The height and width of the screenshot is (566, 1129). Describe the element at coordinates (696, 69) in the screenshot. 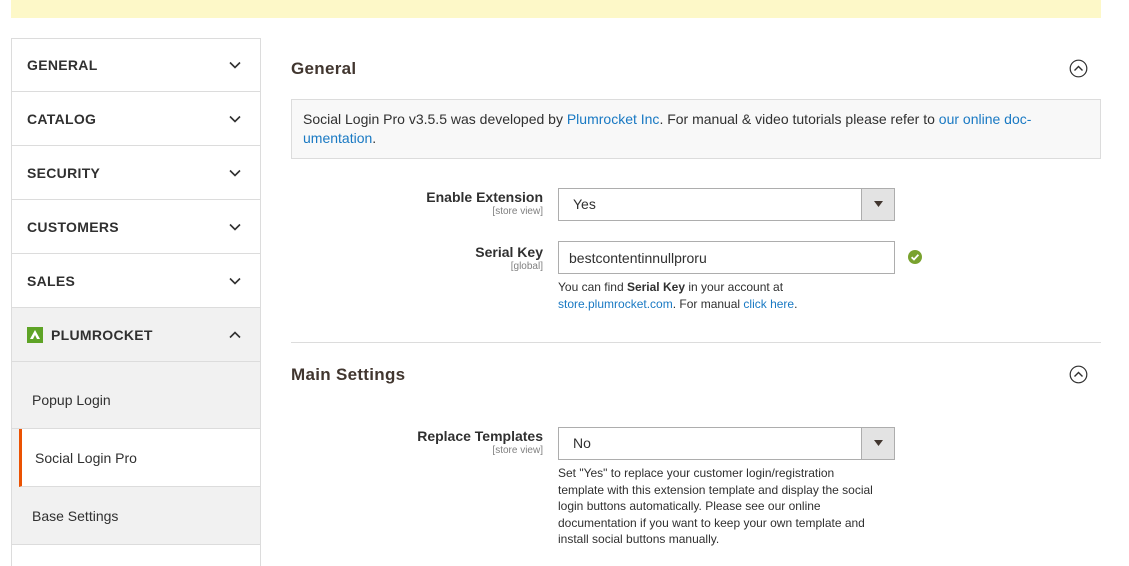

I see `general-section-header: General` at that location.